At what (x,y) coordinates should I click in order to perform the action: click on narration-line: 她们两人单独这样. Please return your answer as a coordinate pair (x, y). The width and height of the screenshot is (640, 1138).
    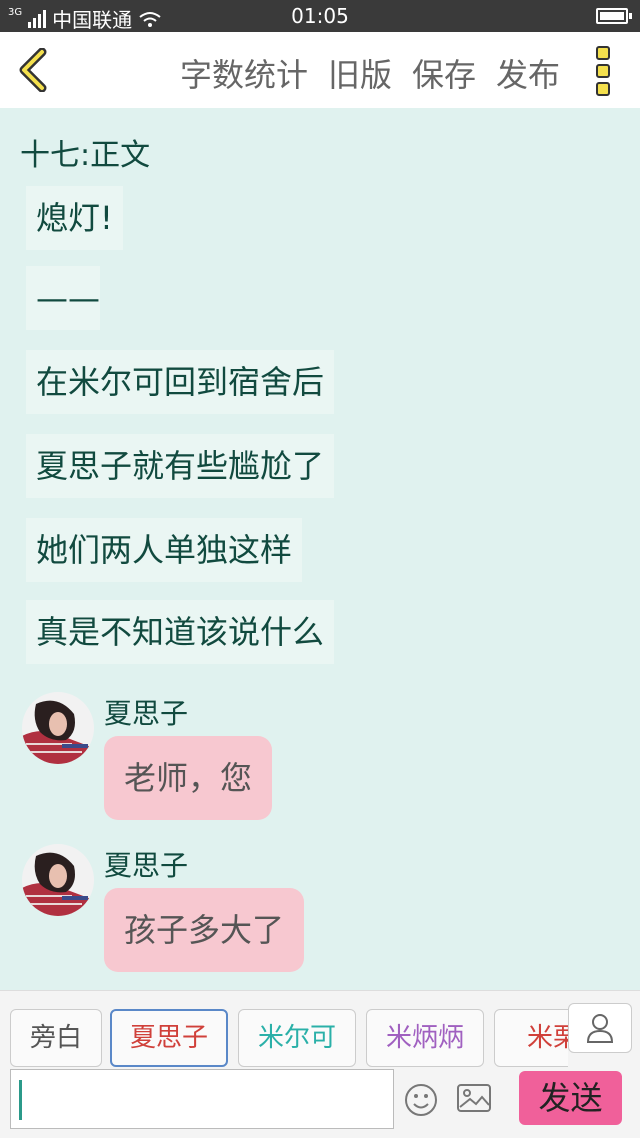
    Looking at the image, I should click on (164, 550).